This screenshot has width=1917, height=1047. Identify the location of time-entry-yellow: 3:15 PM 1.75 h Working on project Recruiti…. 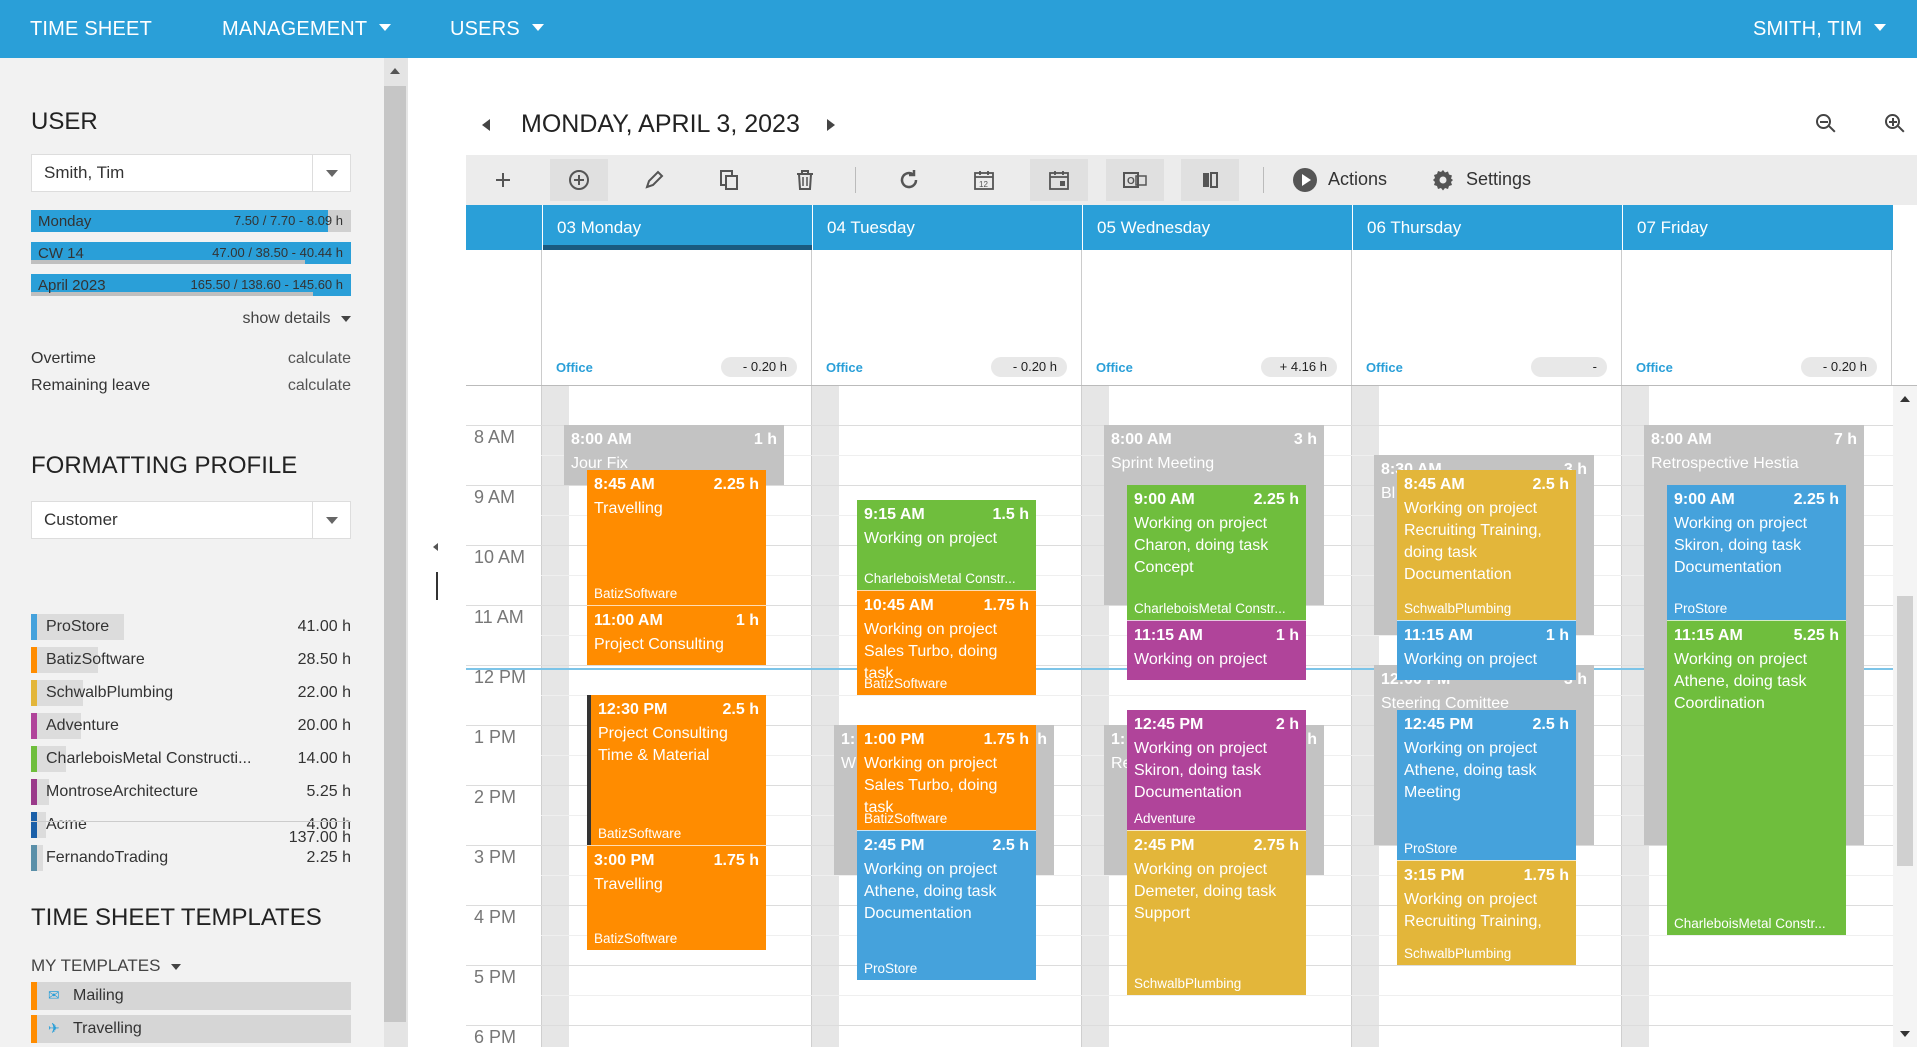
(1486, 912).